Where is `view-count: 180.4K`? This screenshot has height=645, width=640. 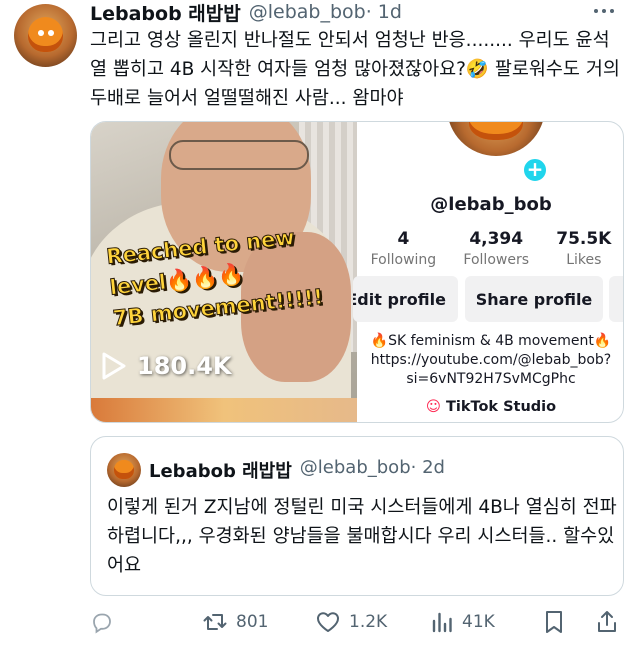 view-count: 180.4K is located at coordinates (167, 366).